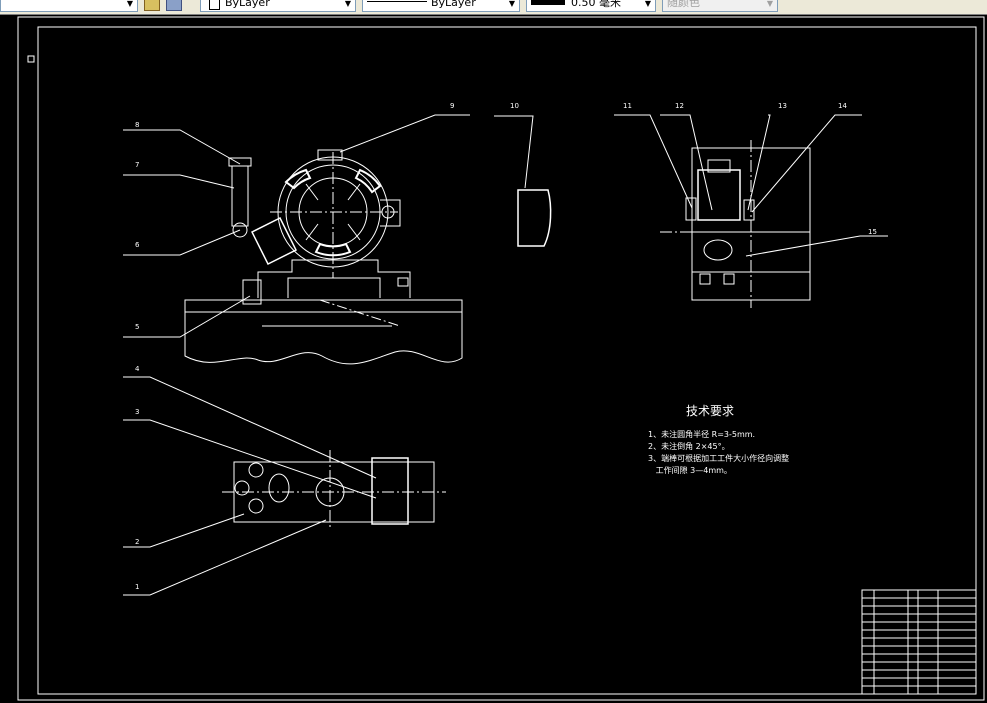 Image resolution: width=987 pixels, height=703 pixels. What do you see at coordinates (919, 642) in the screenshot?
I see `title-block` at bounding box center [919, 642].